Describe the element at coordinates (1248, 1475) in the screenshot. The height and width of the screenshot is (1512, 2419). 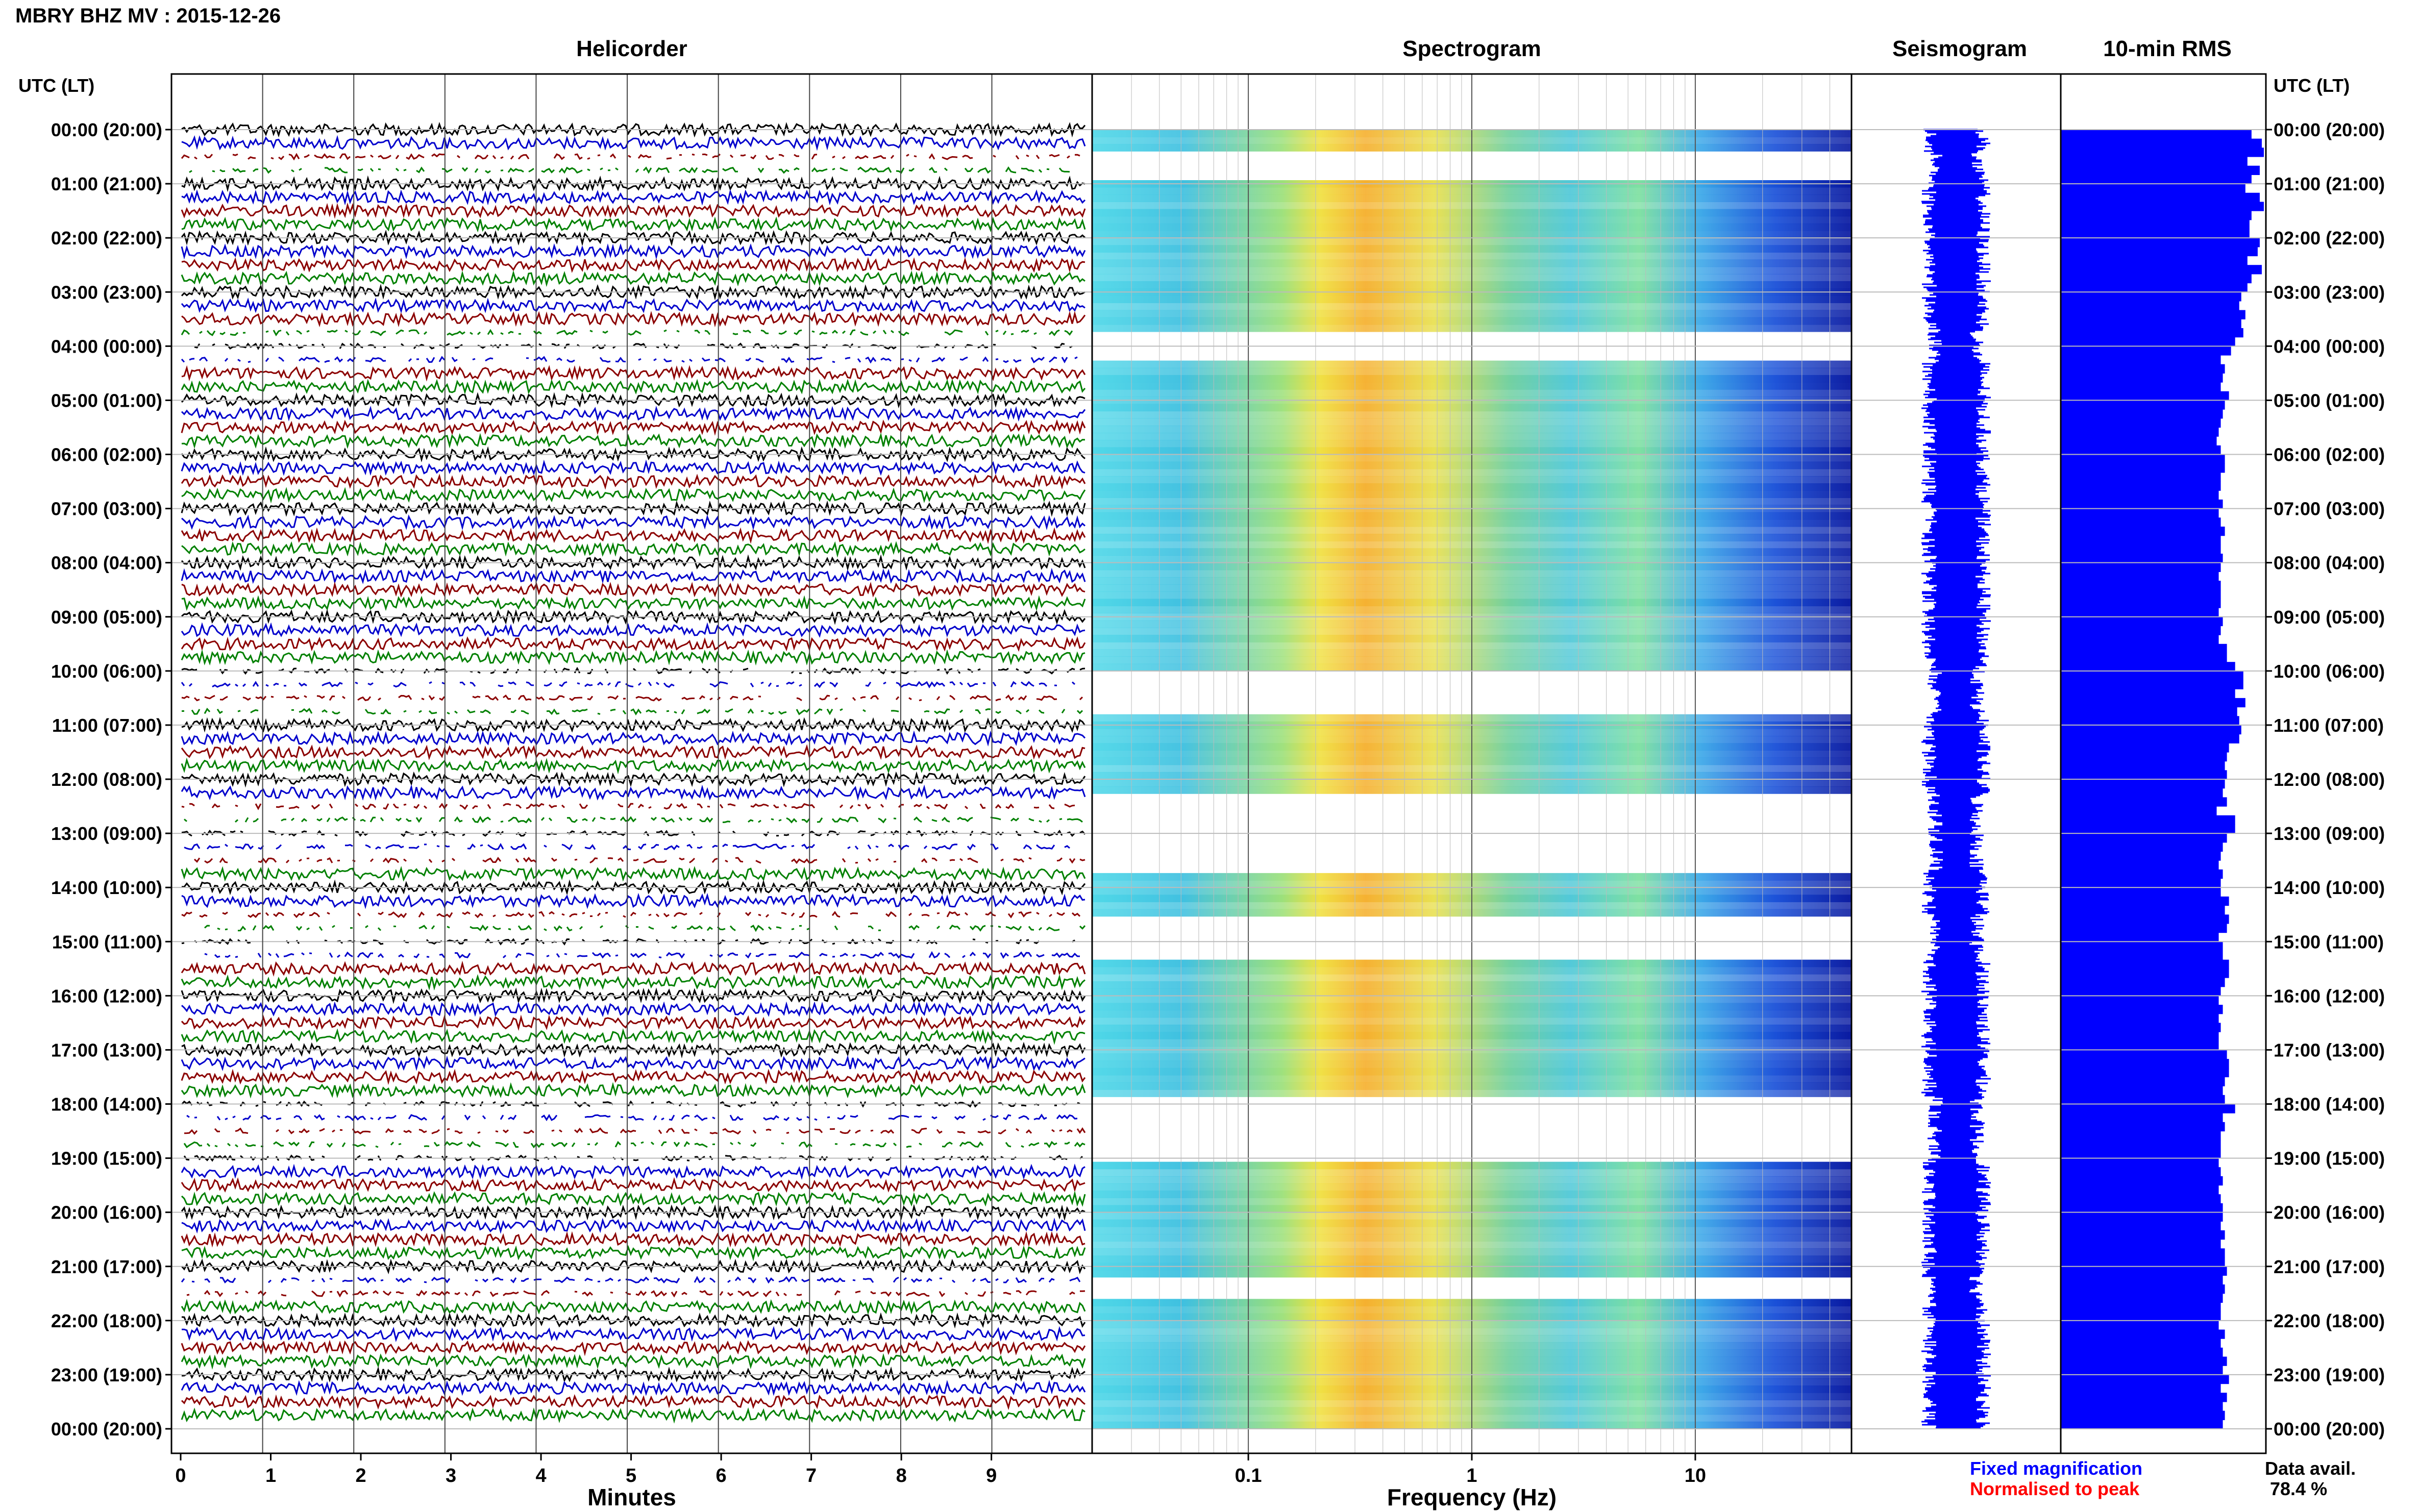
I see `frequency-tick-label: 0.1` at that location.